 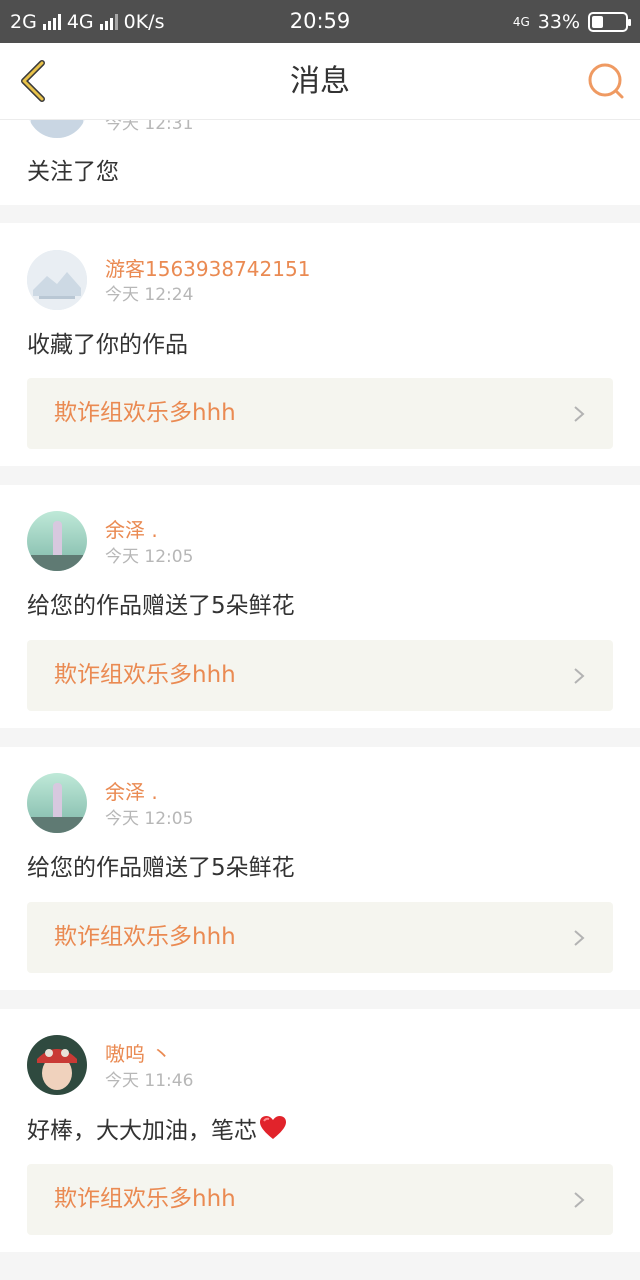 I want to click on message-text: 收藏了你的作品, so click(x=107, y=345).